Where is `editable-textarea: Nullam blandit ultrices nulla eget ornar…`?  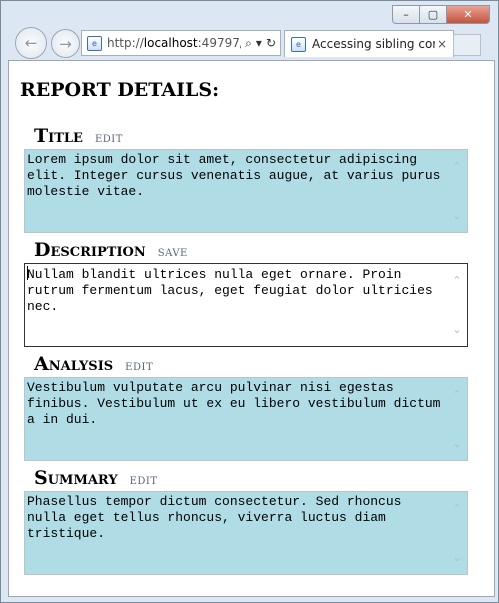
editable-textarea: Nullam blandit ultrices nulla eget ornar… is located at coordinates (246, 305).